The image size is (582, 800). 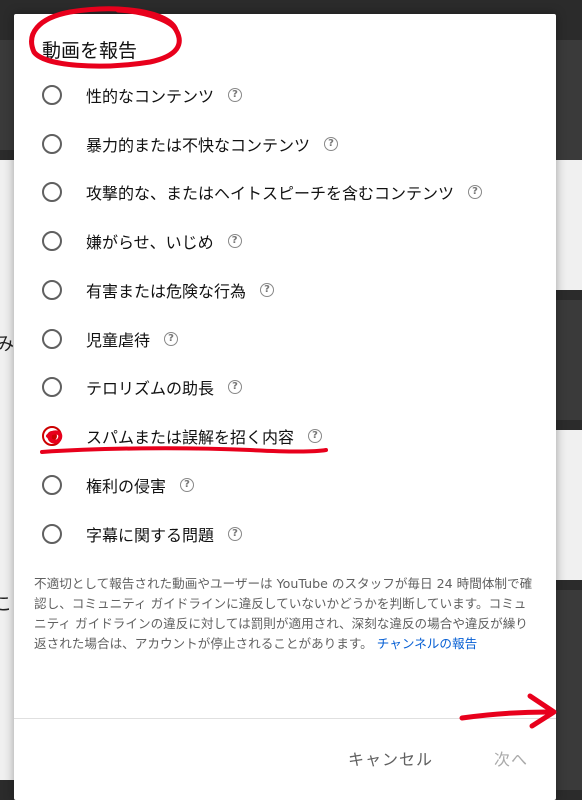 What do you see at coordinates (150, 535) in the screenshot?
I see `report-option-label: 字幕に関する問題` at bounding box center [150, 535].